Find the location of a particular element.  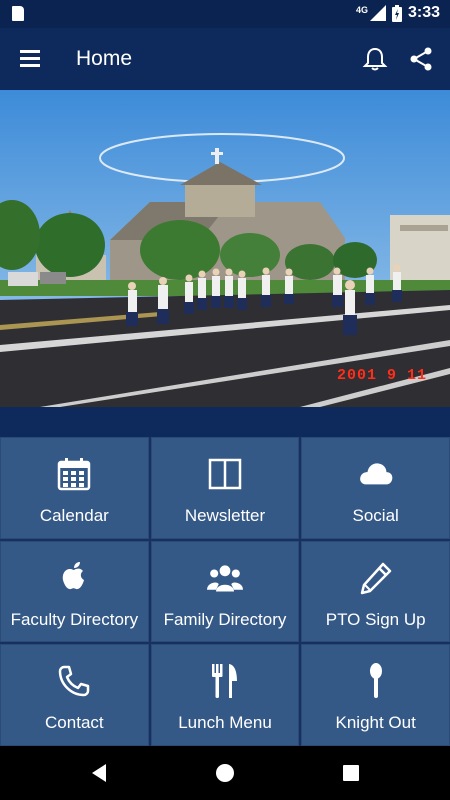

menu-icon is located at coordinates (31, 58).